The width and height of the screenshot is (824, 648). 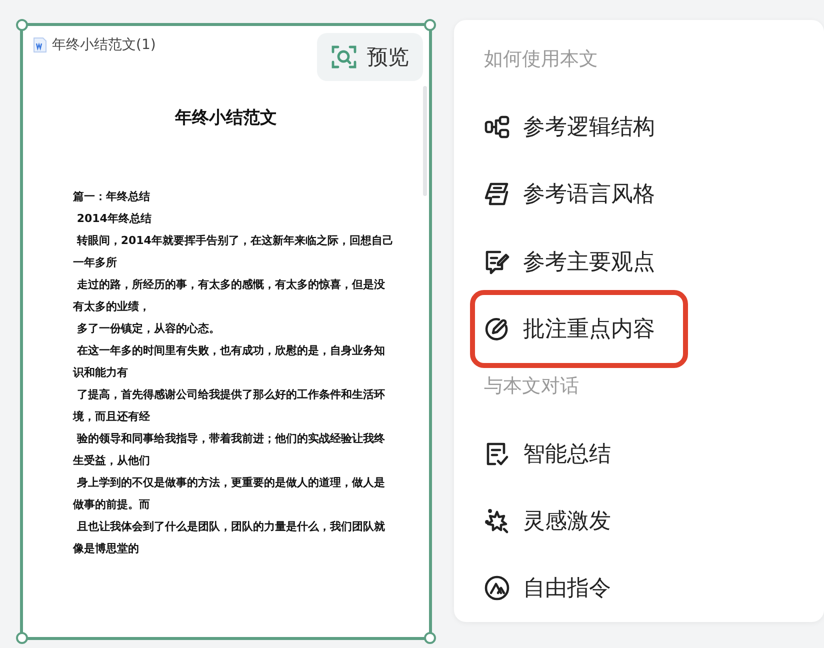 I want to click on document-text-line: 多了一份镇定，从容的心态。, so click(x=148, y=329).